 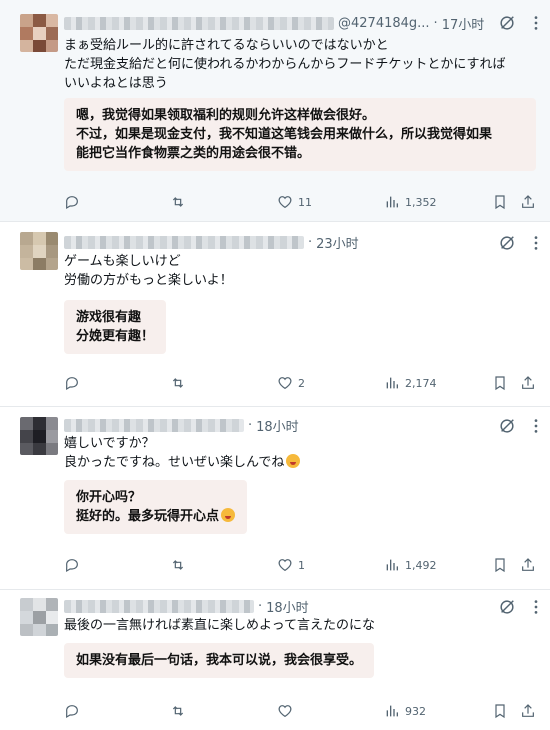 I want to click on like-button, so click(x=287, y=711).